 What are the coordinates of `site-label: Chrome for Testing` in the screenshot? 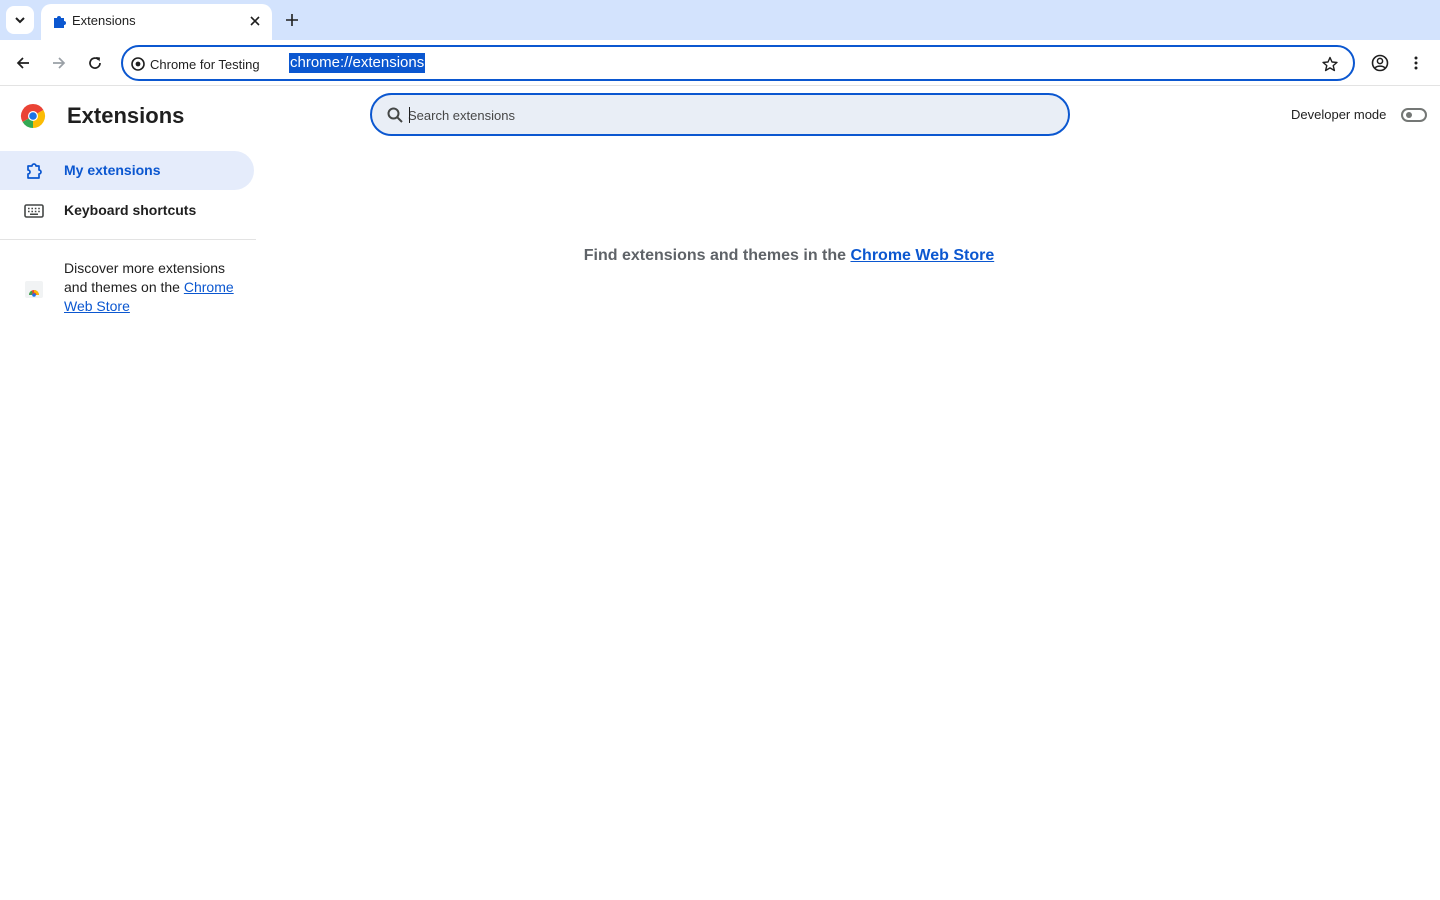 It's located at (205, 64).